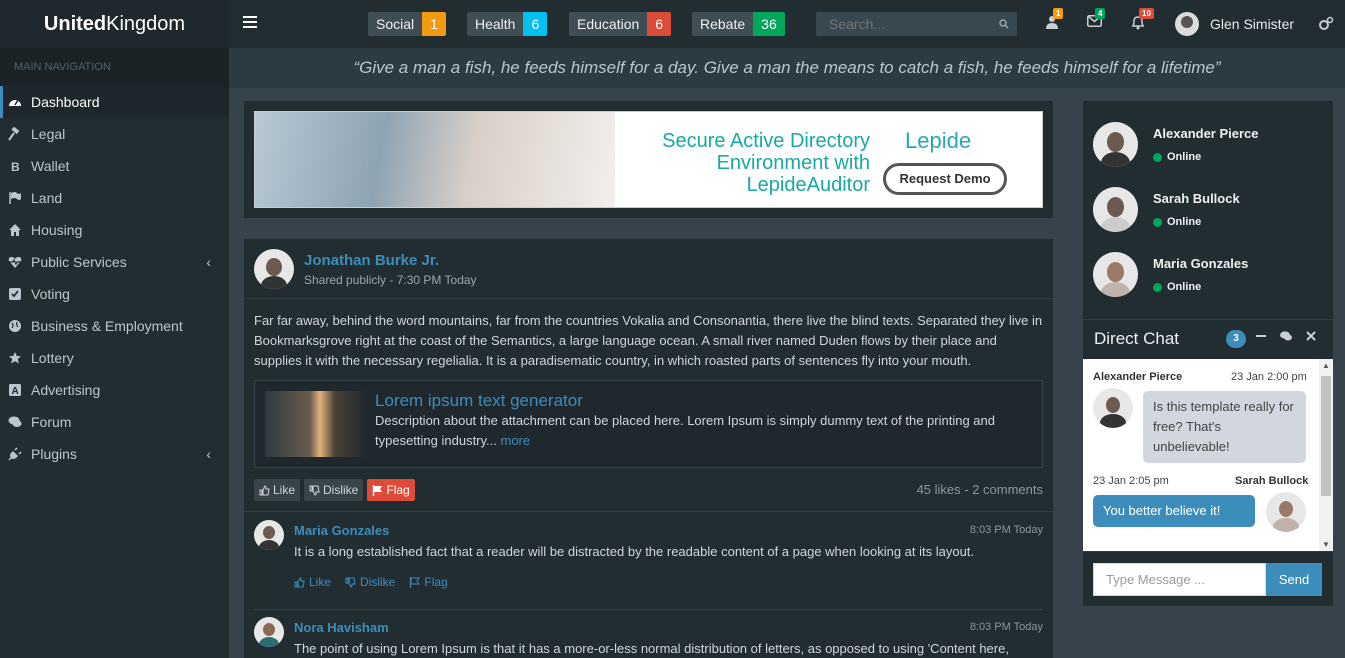  Describe the element at coordinates (48, 134) in the screenshot. I see `sidebar-item-label: Legal` at that location.